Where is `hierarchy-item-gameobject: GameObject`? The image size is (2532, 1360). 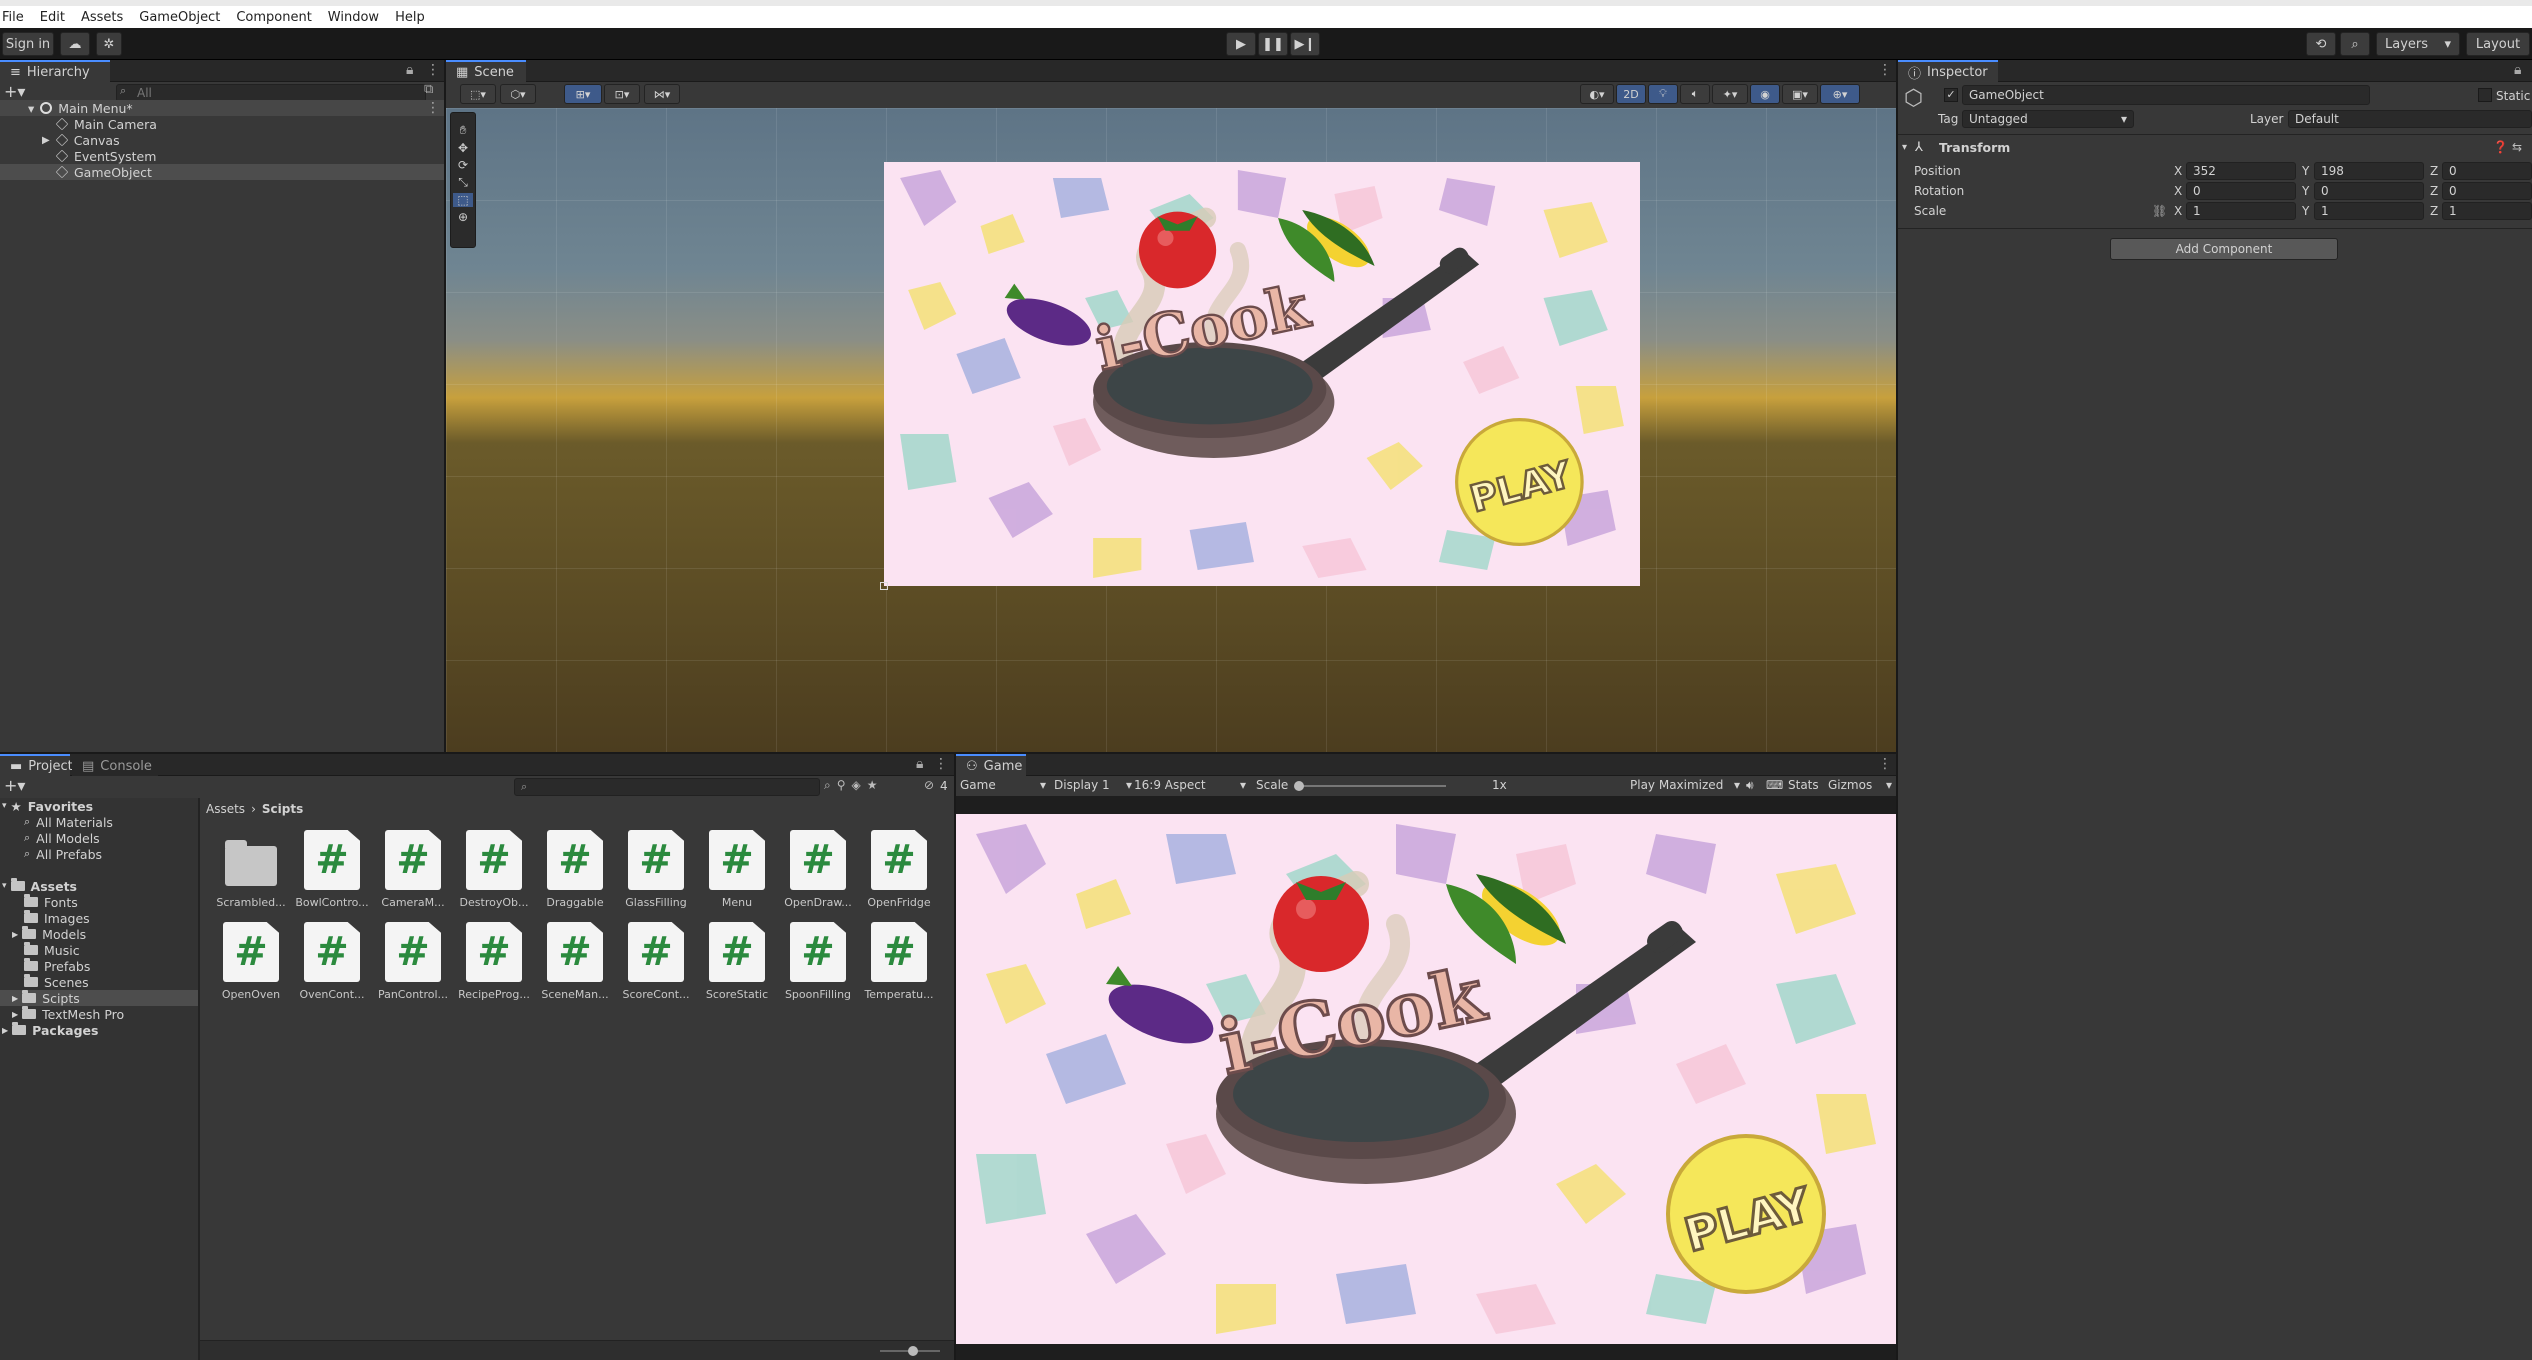 hierarchy-item-gameobject: GameObject is located at coordinates (222, 172).